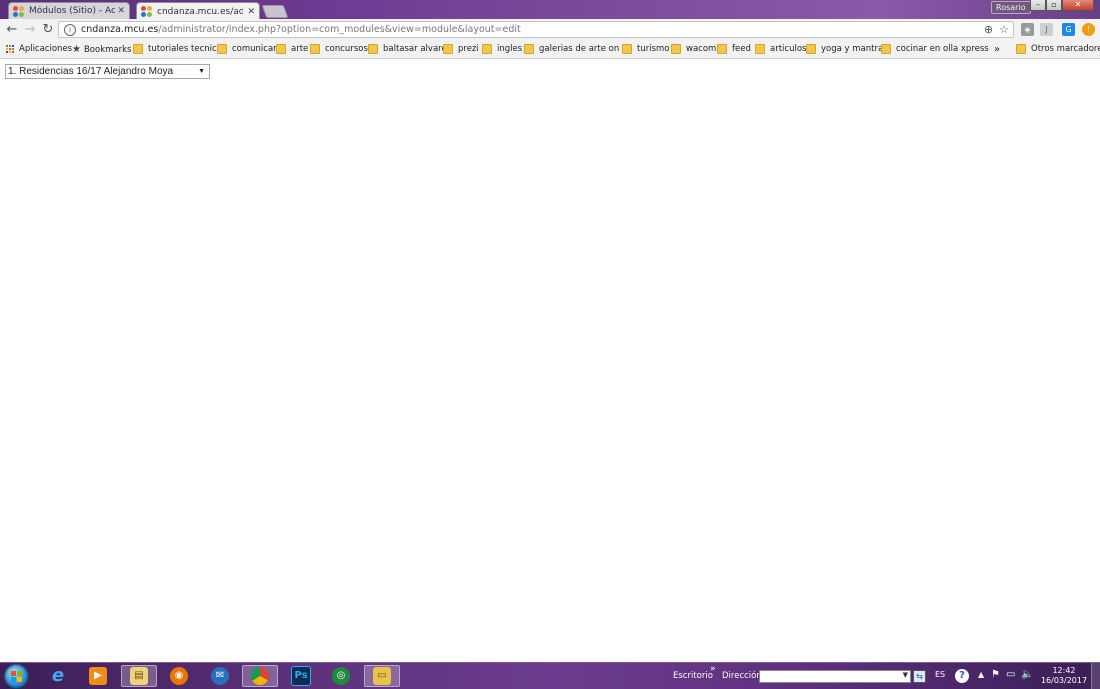 The width and height of the screenshot is (1100, 689). Describe the element at coordinates (713, 669) in the screenshot. I see `toolbar-chevron: »` at that location.